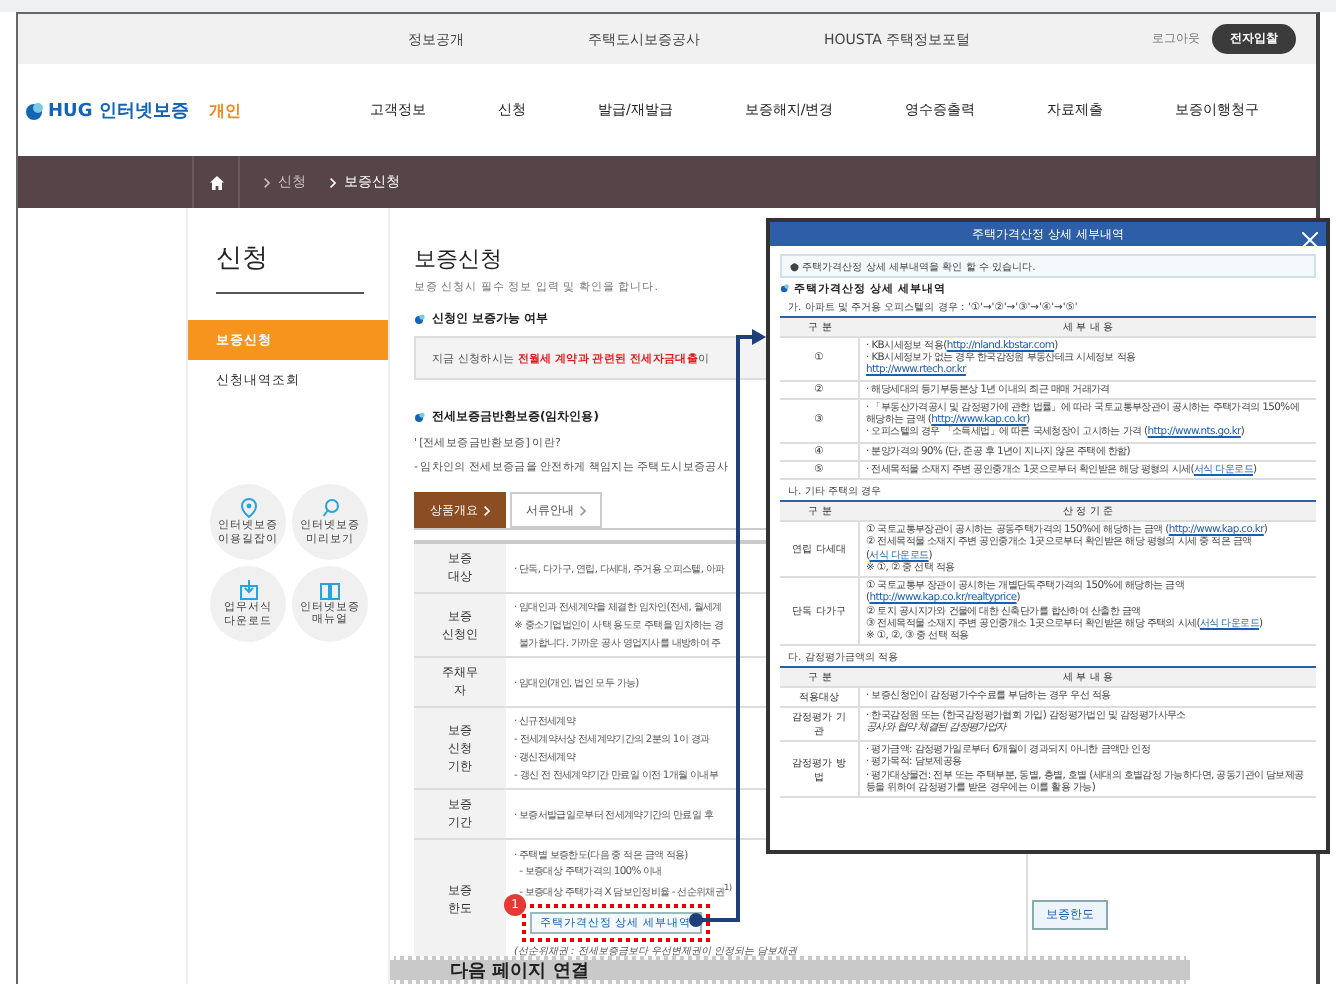  Describe the element at coordinates (248, 590) in the screenshot. I see `download-icon` at that location.